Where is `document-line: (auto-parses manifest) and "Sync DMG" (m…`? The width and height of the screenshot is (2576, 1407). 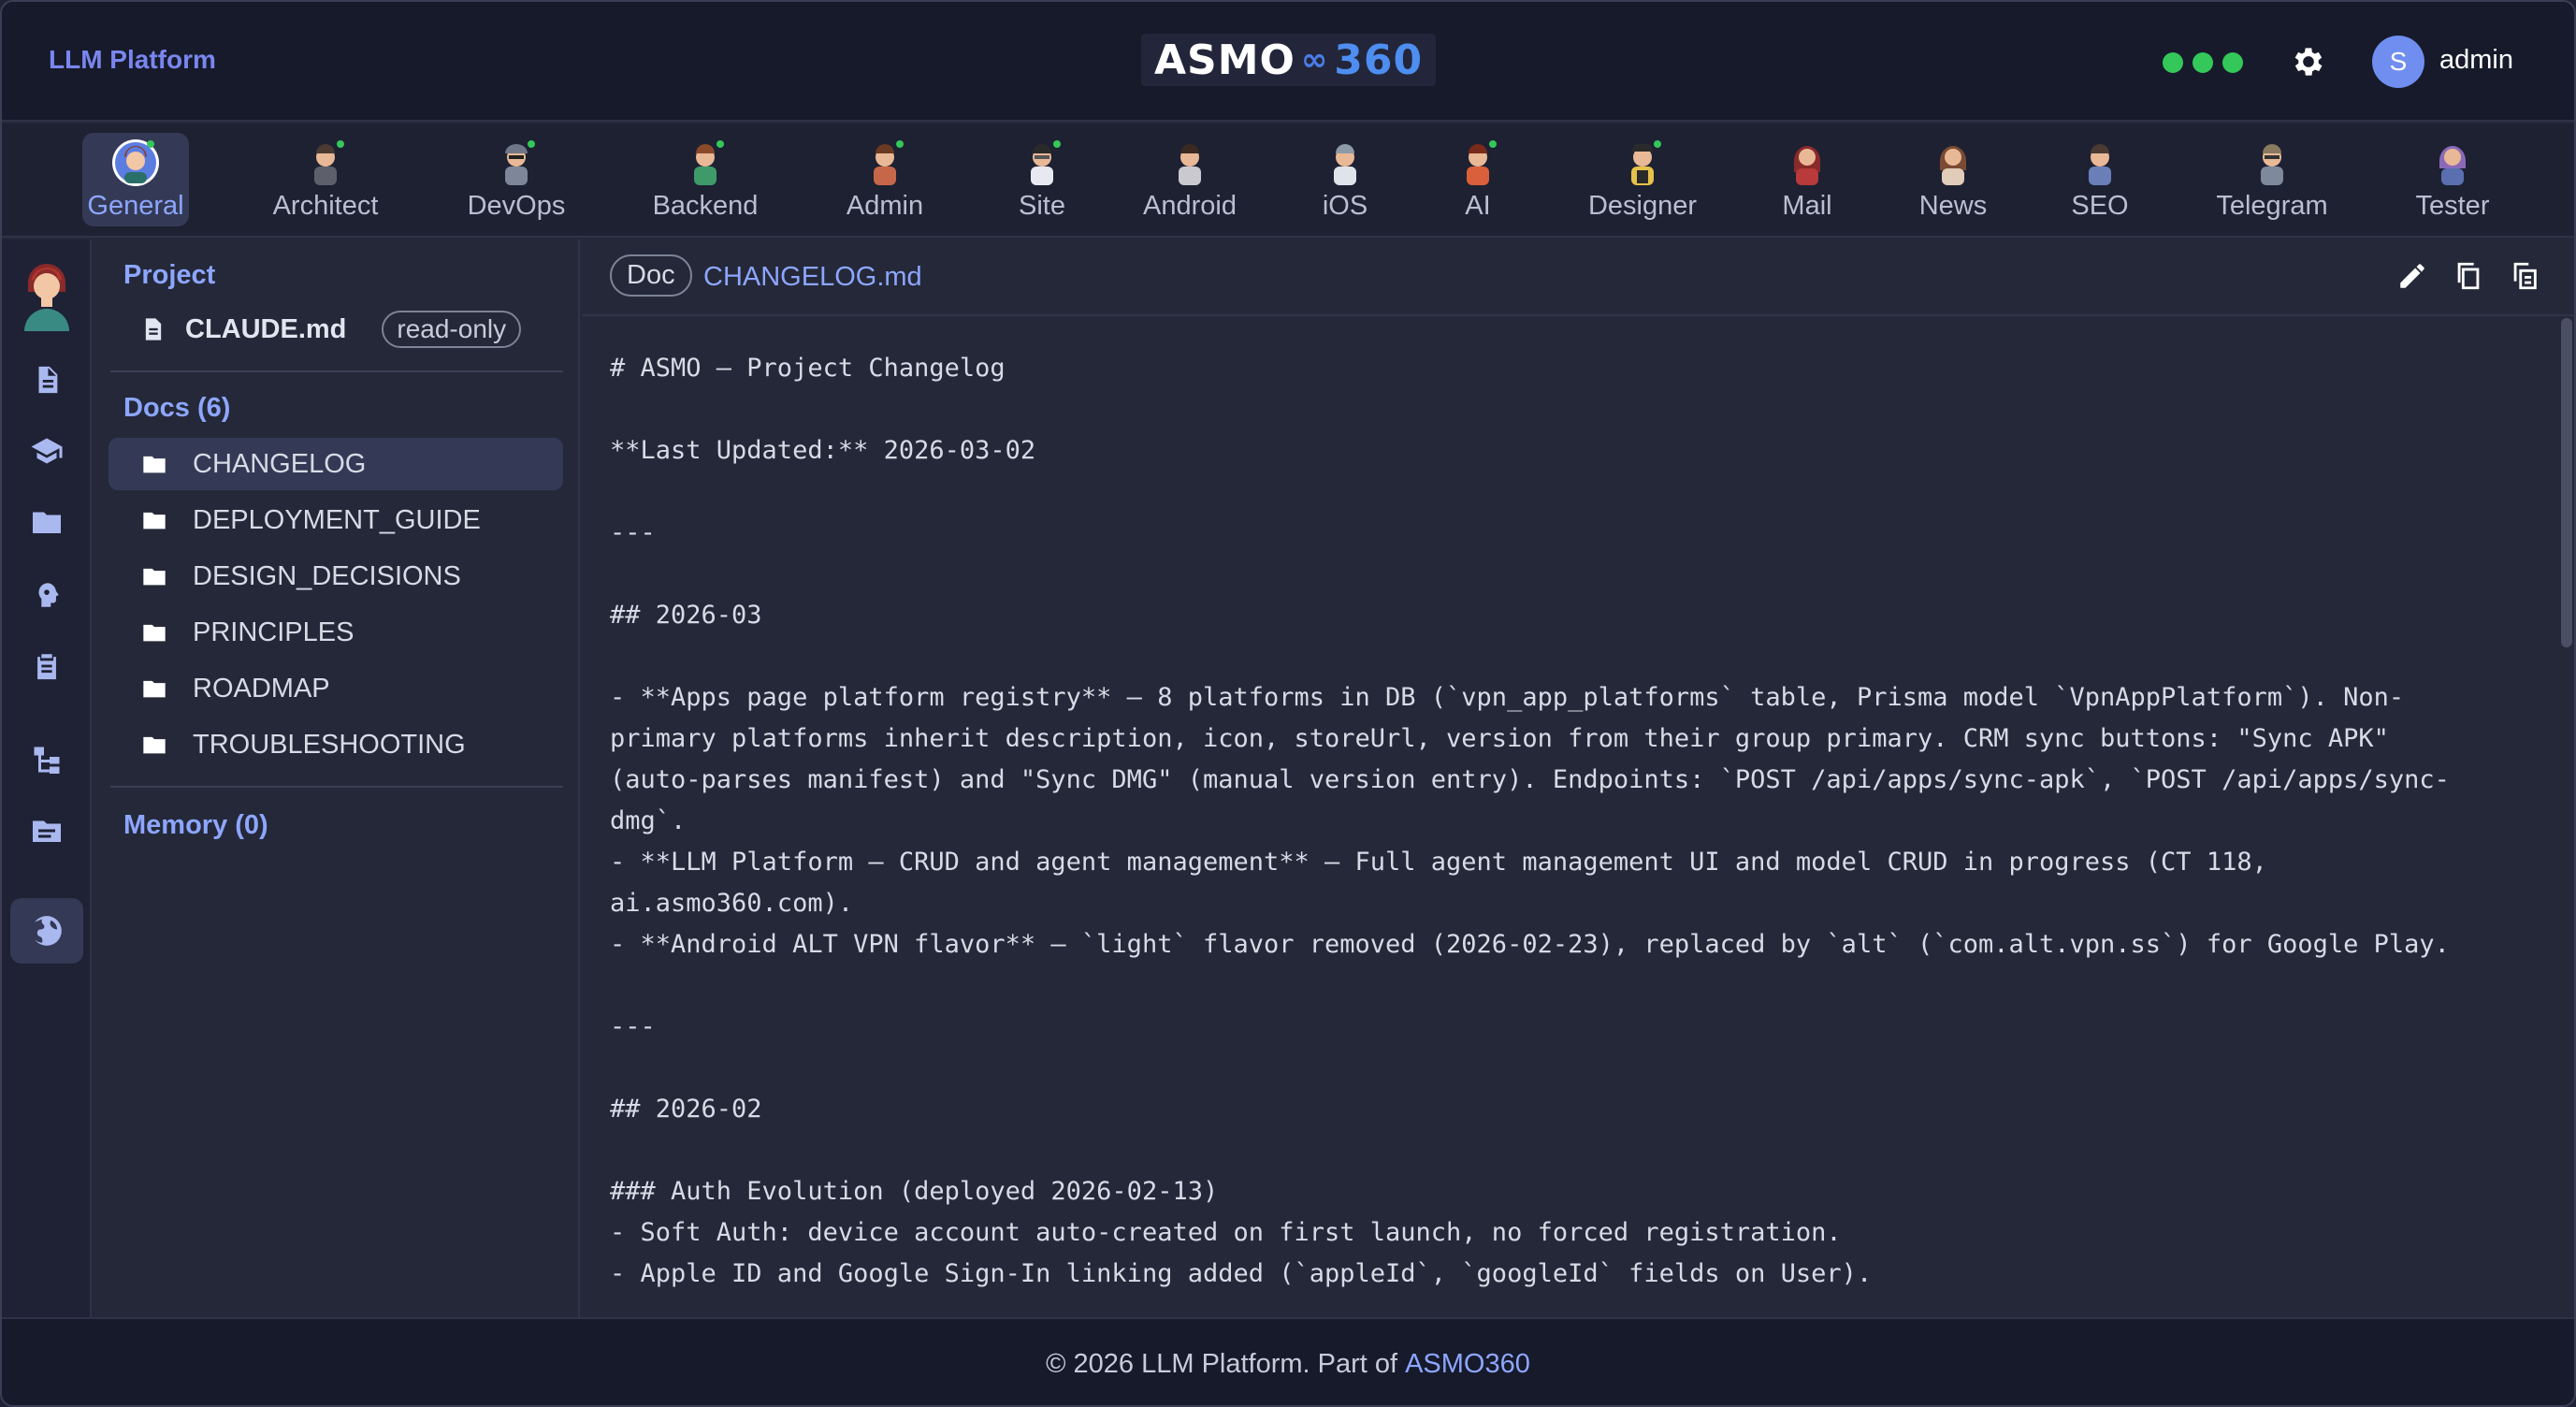
document-line: (auto-parses manifest) and "Sync DMG" (m… is located at coordinates (1530, 779).